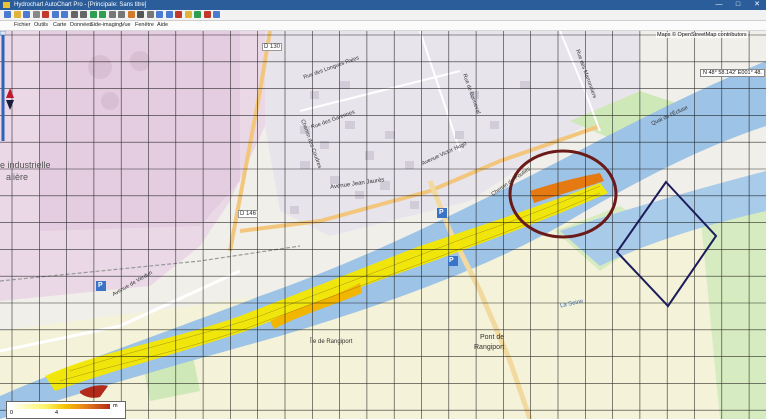 The image size is (766, 419). Describe the element at coordinates (83, 14) in the screenshot. I see `redo-icon` at that location.